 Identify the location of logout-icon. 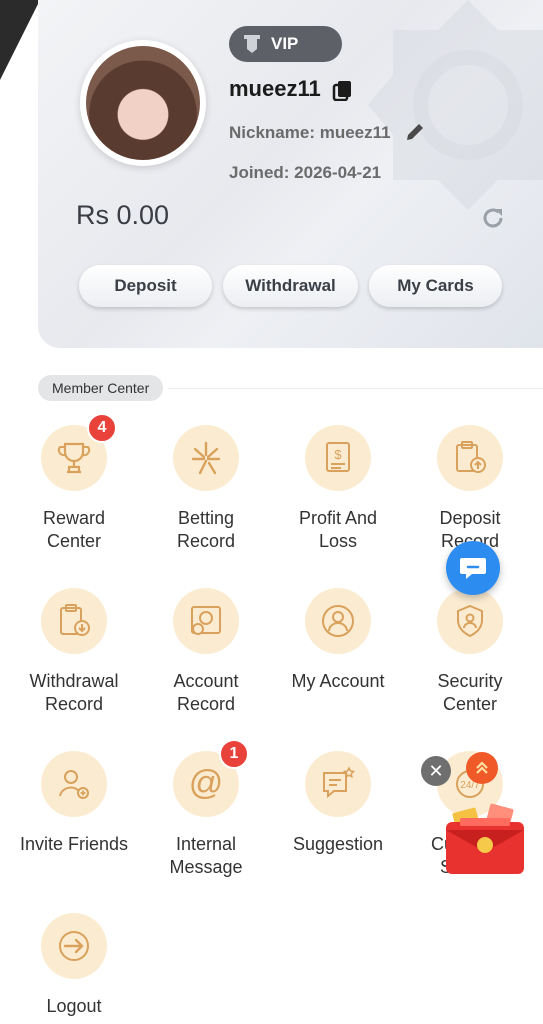
(74, 946).